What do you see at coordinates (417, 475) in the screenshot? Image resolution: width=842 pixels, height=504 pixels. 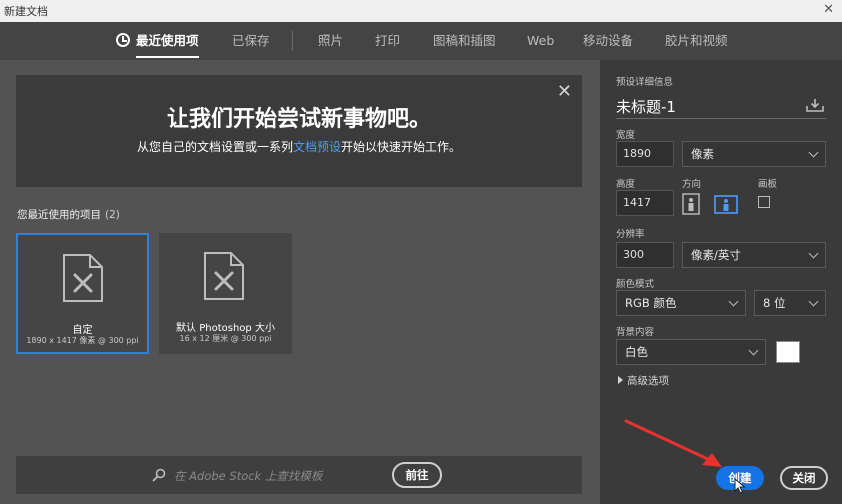 I see `go-button: 前往` at bounding box center [417, 475].